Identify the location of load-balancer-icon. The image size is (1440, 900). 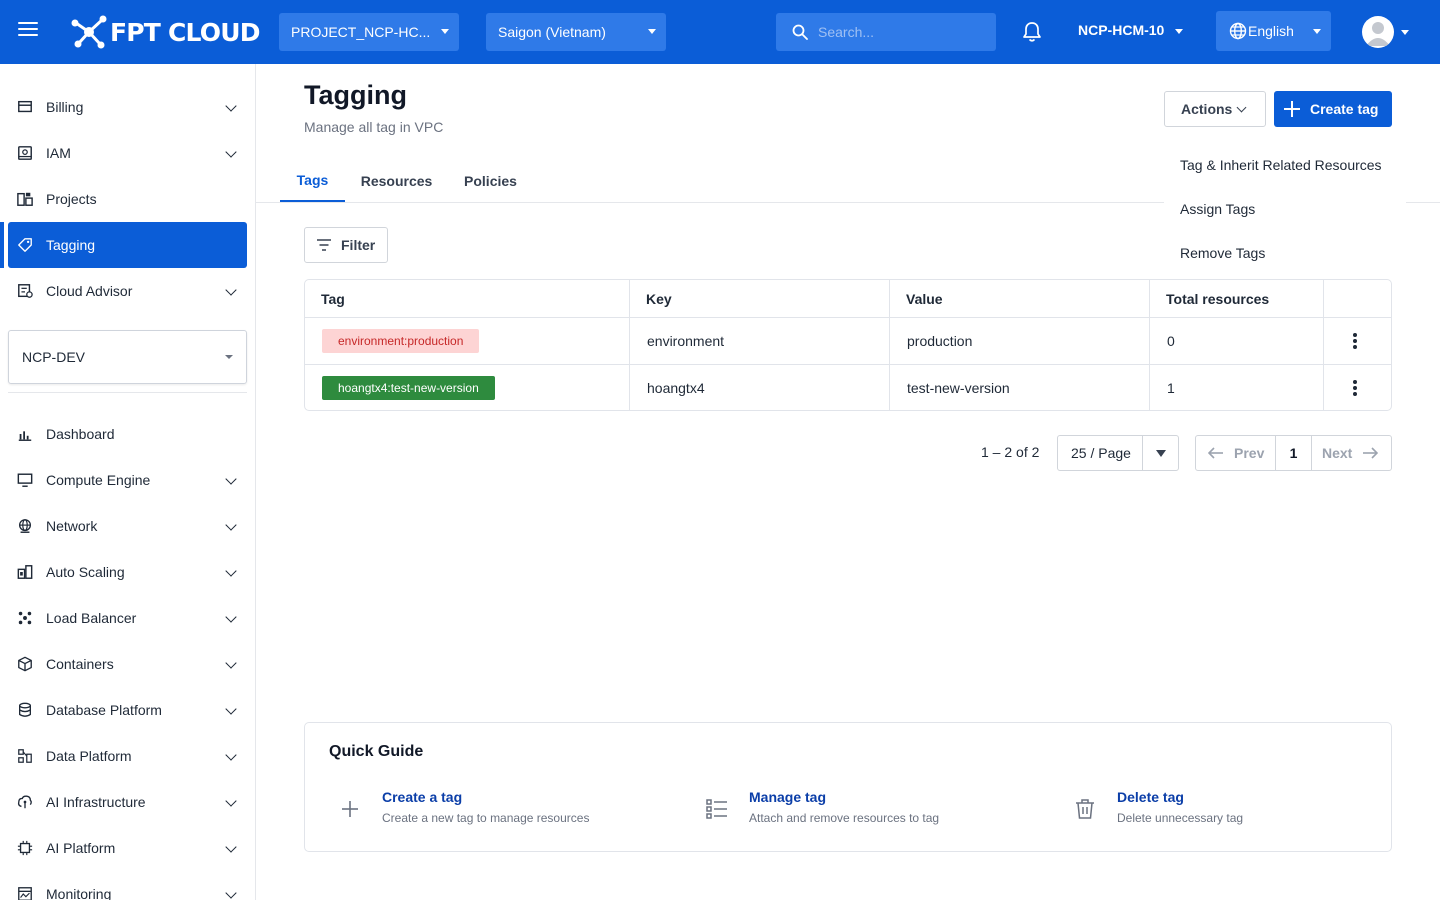
(25, 618).